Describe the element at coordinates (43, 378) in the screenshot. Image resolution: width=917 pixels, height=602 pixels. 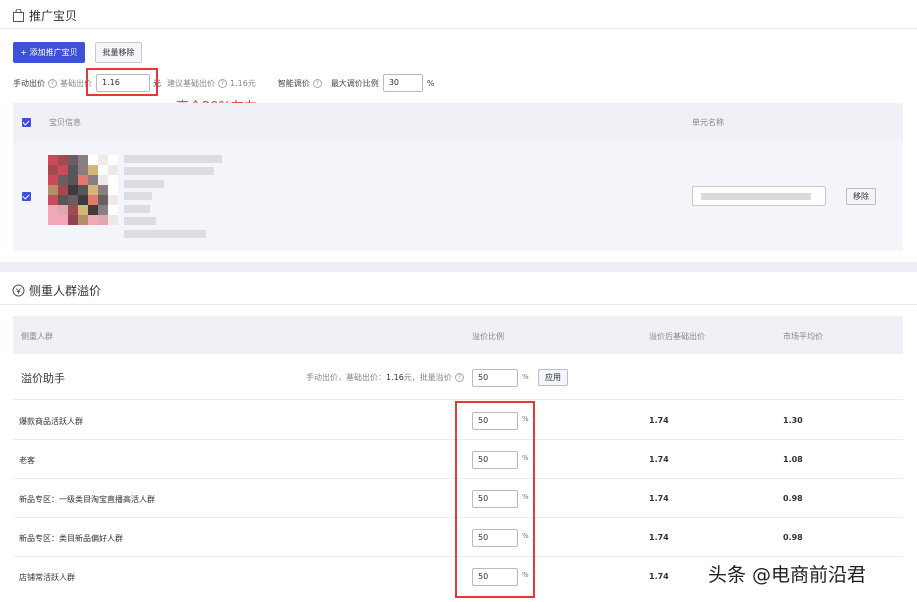
I see `premium-assistant-label: 溢价助手` at that location.